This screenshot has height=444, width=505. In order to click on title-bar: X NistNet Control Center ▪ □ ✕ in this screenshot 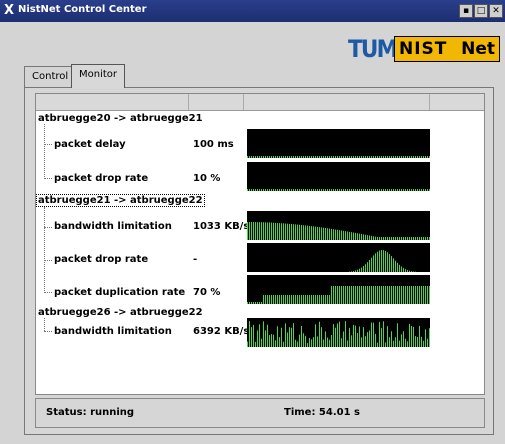, I will do `click(252, 11)`.